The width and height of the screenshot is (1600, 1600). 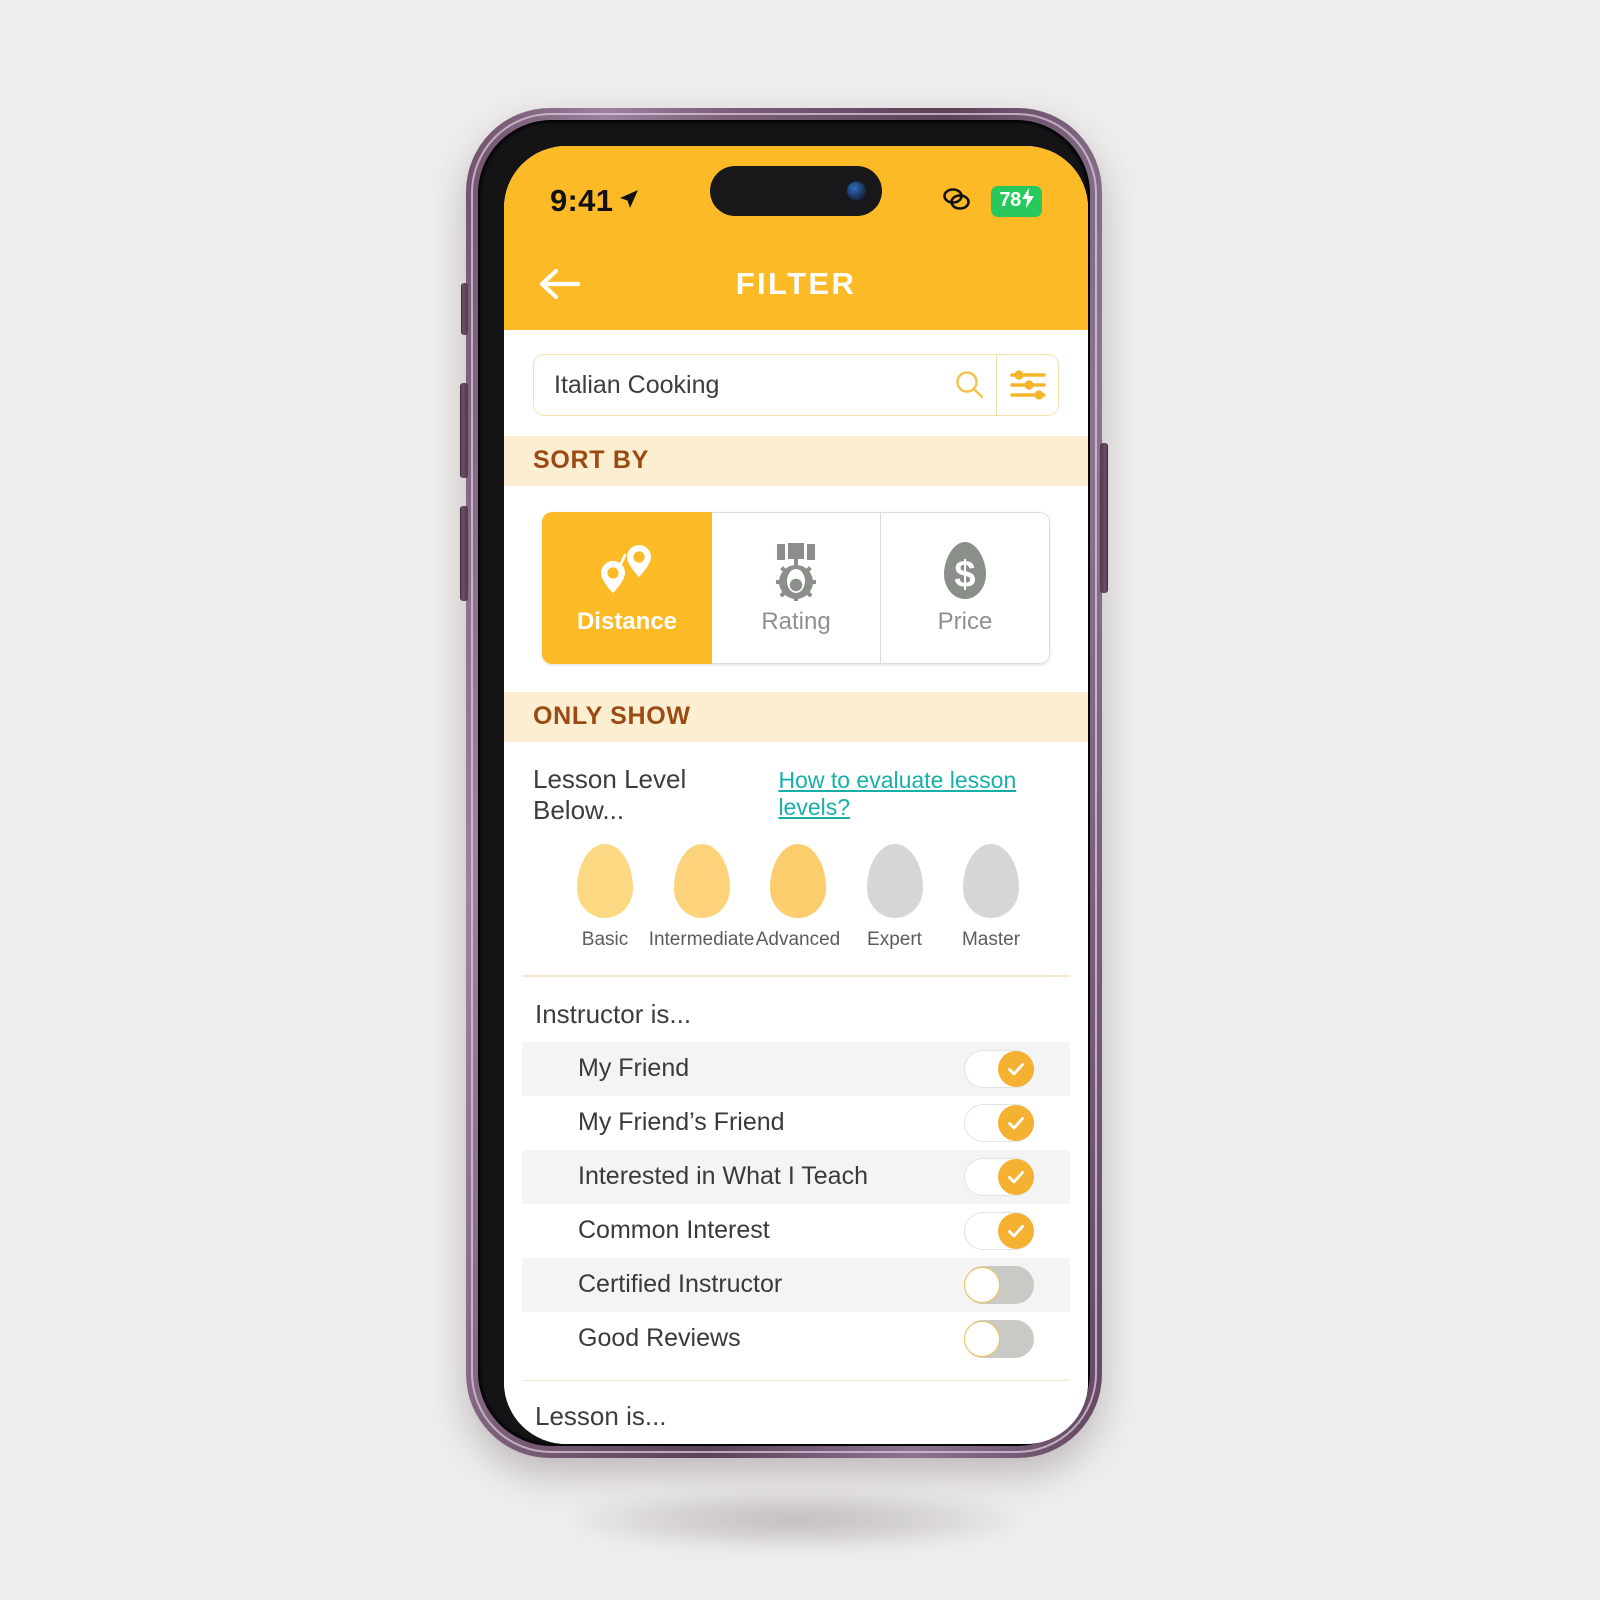 I want to click on back-button, so click(x=560, y=284).